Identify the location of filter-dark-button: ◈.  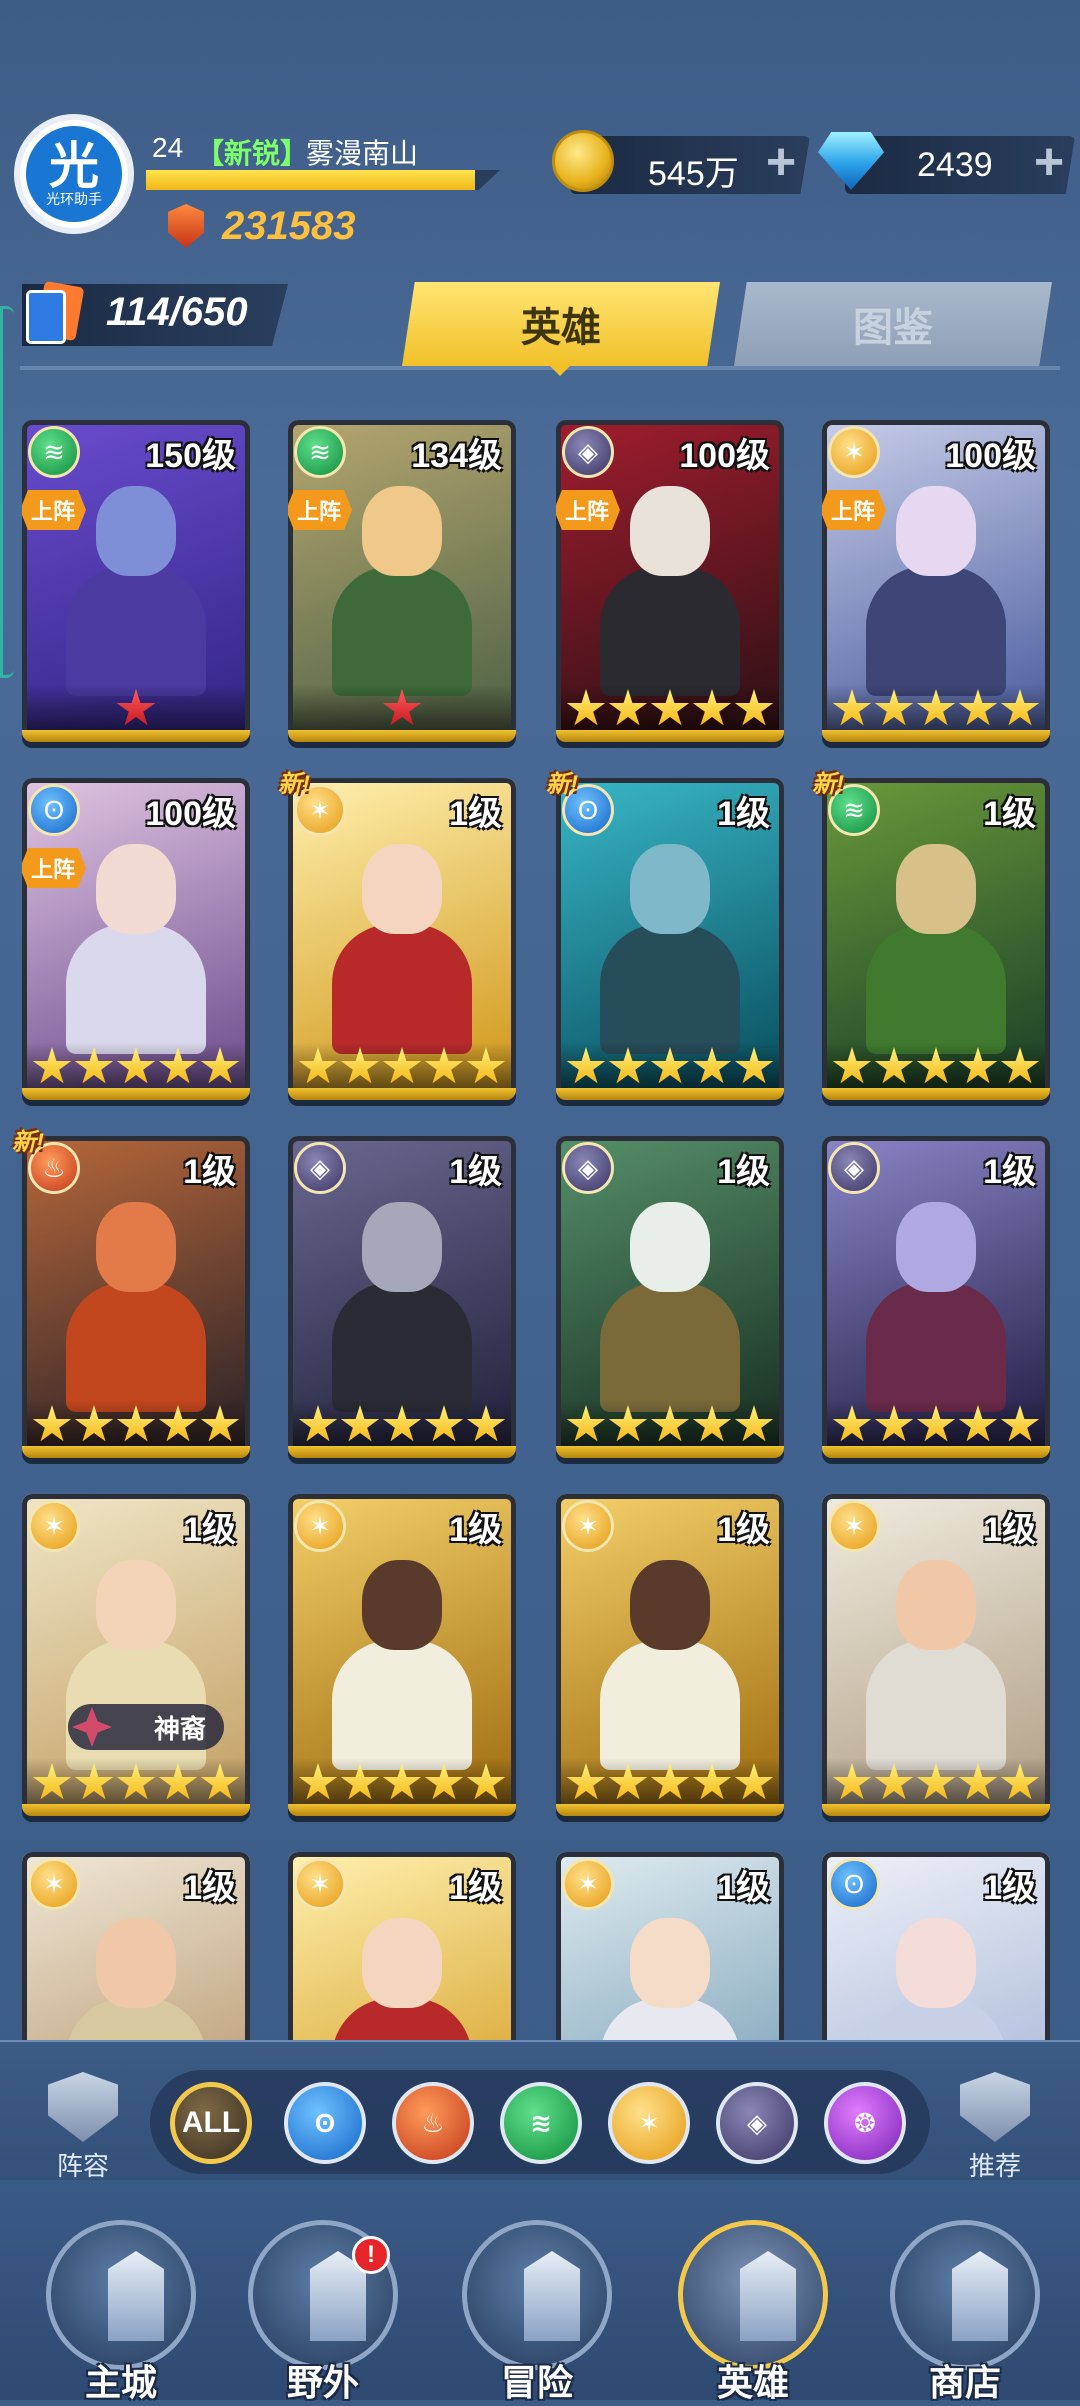
(757, 2123).